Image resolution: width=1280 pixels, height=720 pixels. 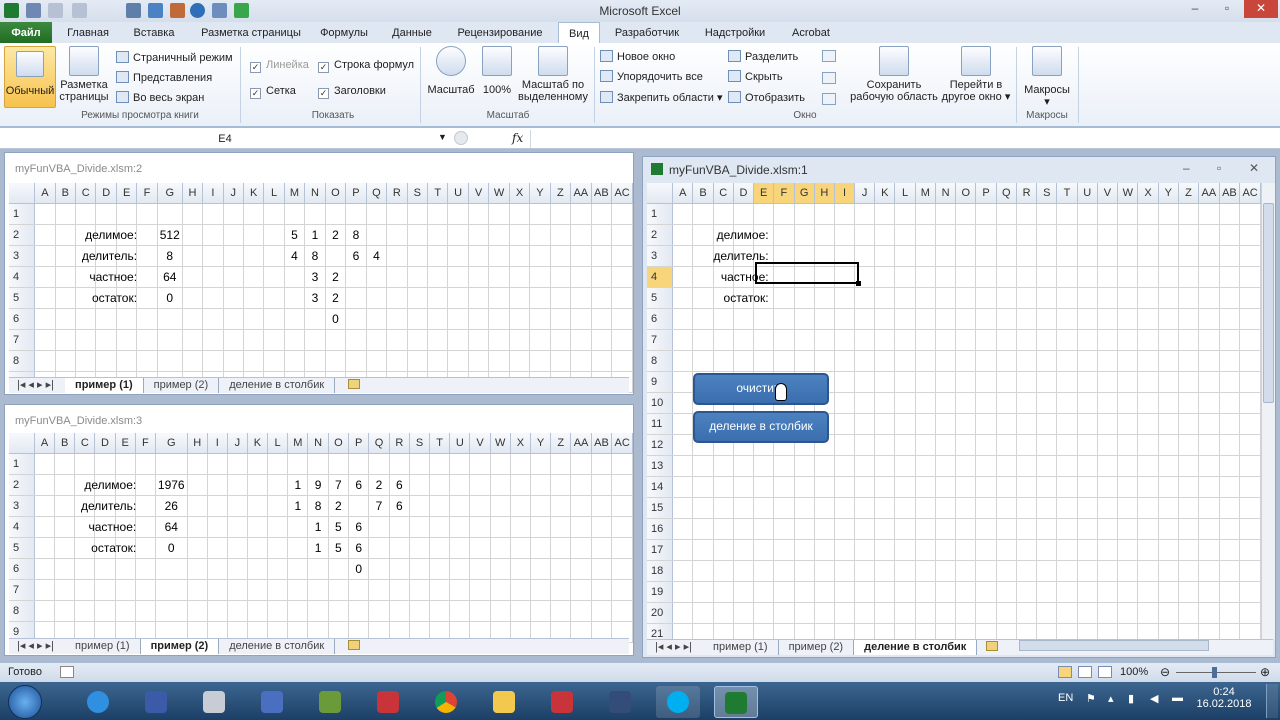 What do you see at coordinates (660, 193) in the screenshot?
I see `select-all-corner` at bounding box center [660, 193].